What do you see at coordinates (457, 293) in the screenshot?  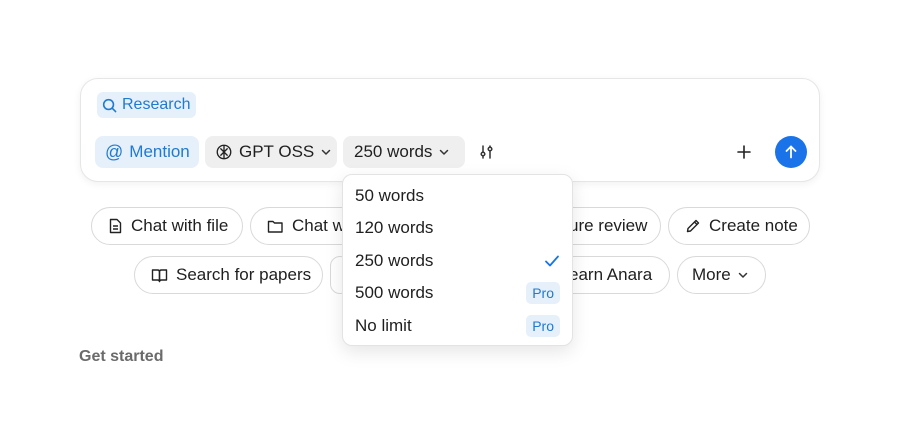 I see `menu-item-500-words: 500 words Pro` at bounding box center [457, 293].